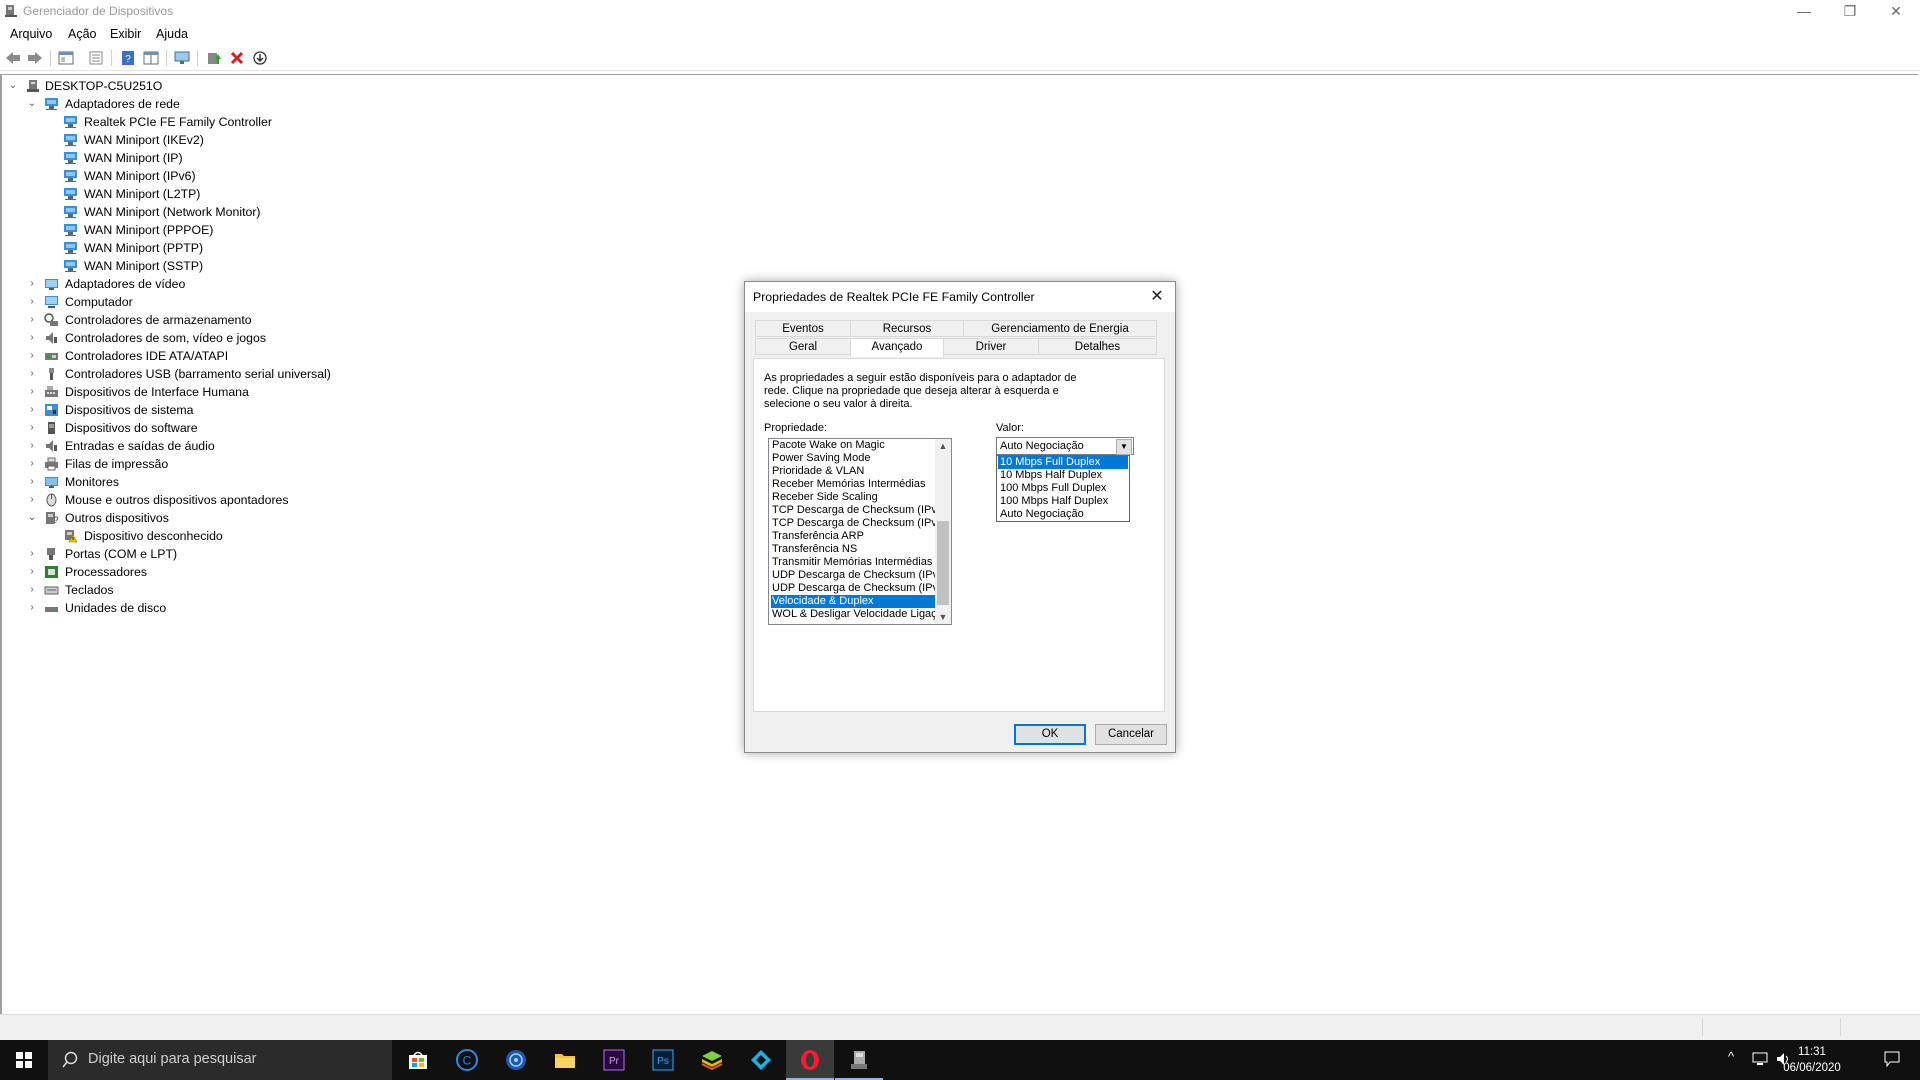 The width and height of the screenshot is (1920, 1080). What do you see at coordinates (897, 347) in the screenshot?
I see `tab-avancado: Avançado` at bounding box center [897, 347].